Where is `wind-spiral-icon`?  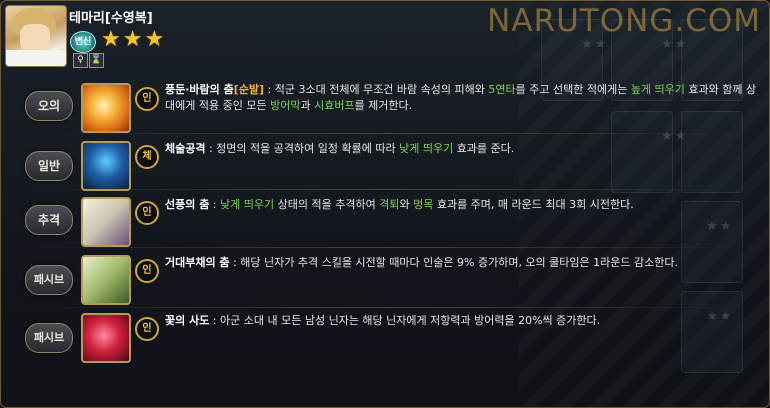
wind-spiral-icon is located at coordinates (106, 108).